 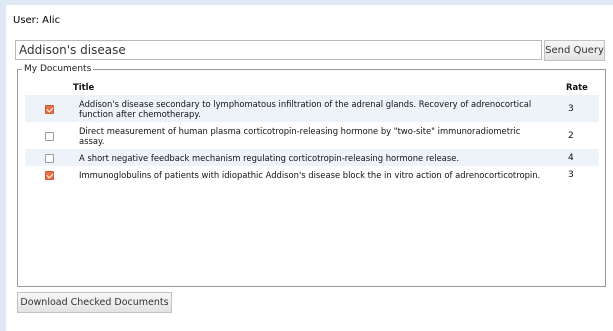 What do you see at coordinates (37, 20) in the screenshot?
I see `user-label: User: Alic` at bounding box center [37, 20].